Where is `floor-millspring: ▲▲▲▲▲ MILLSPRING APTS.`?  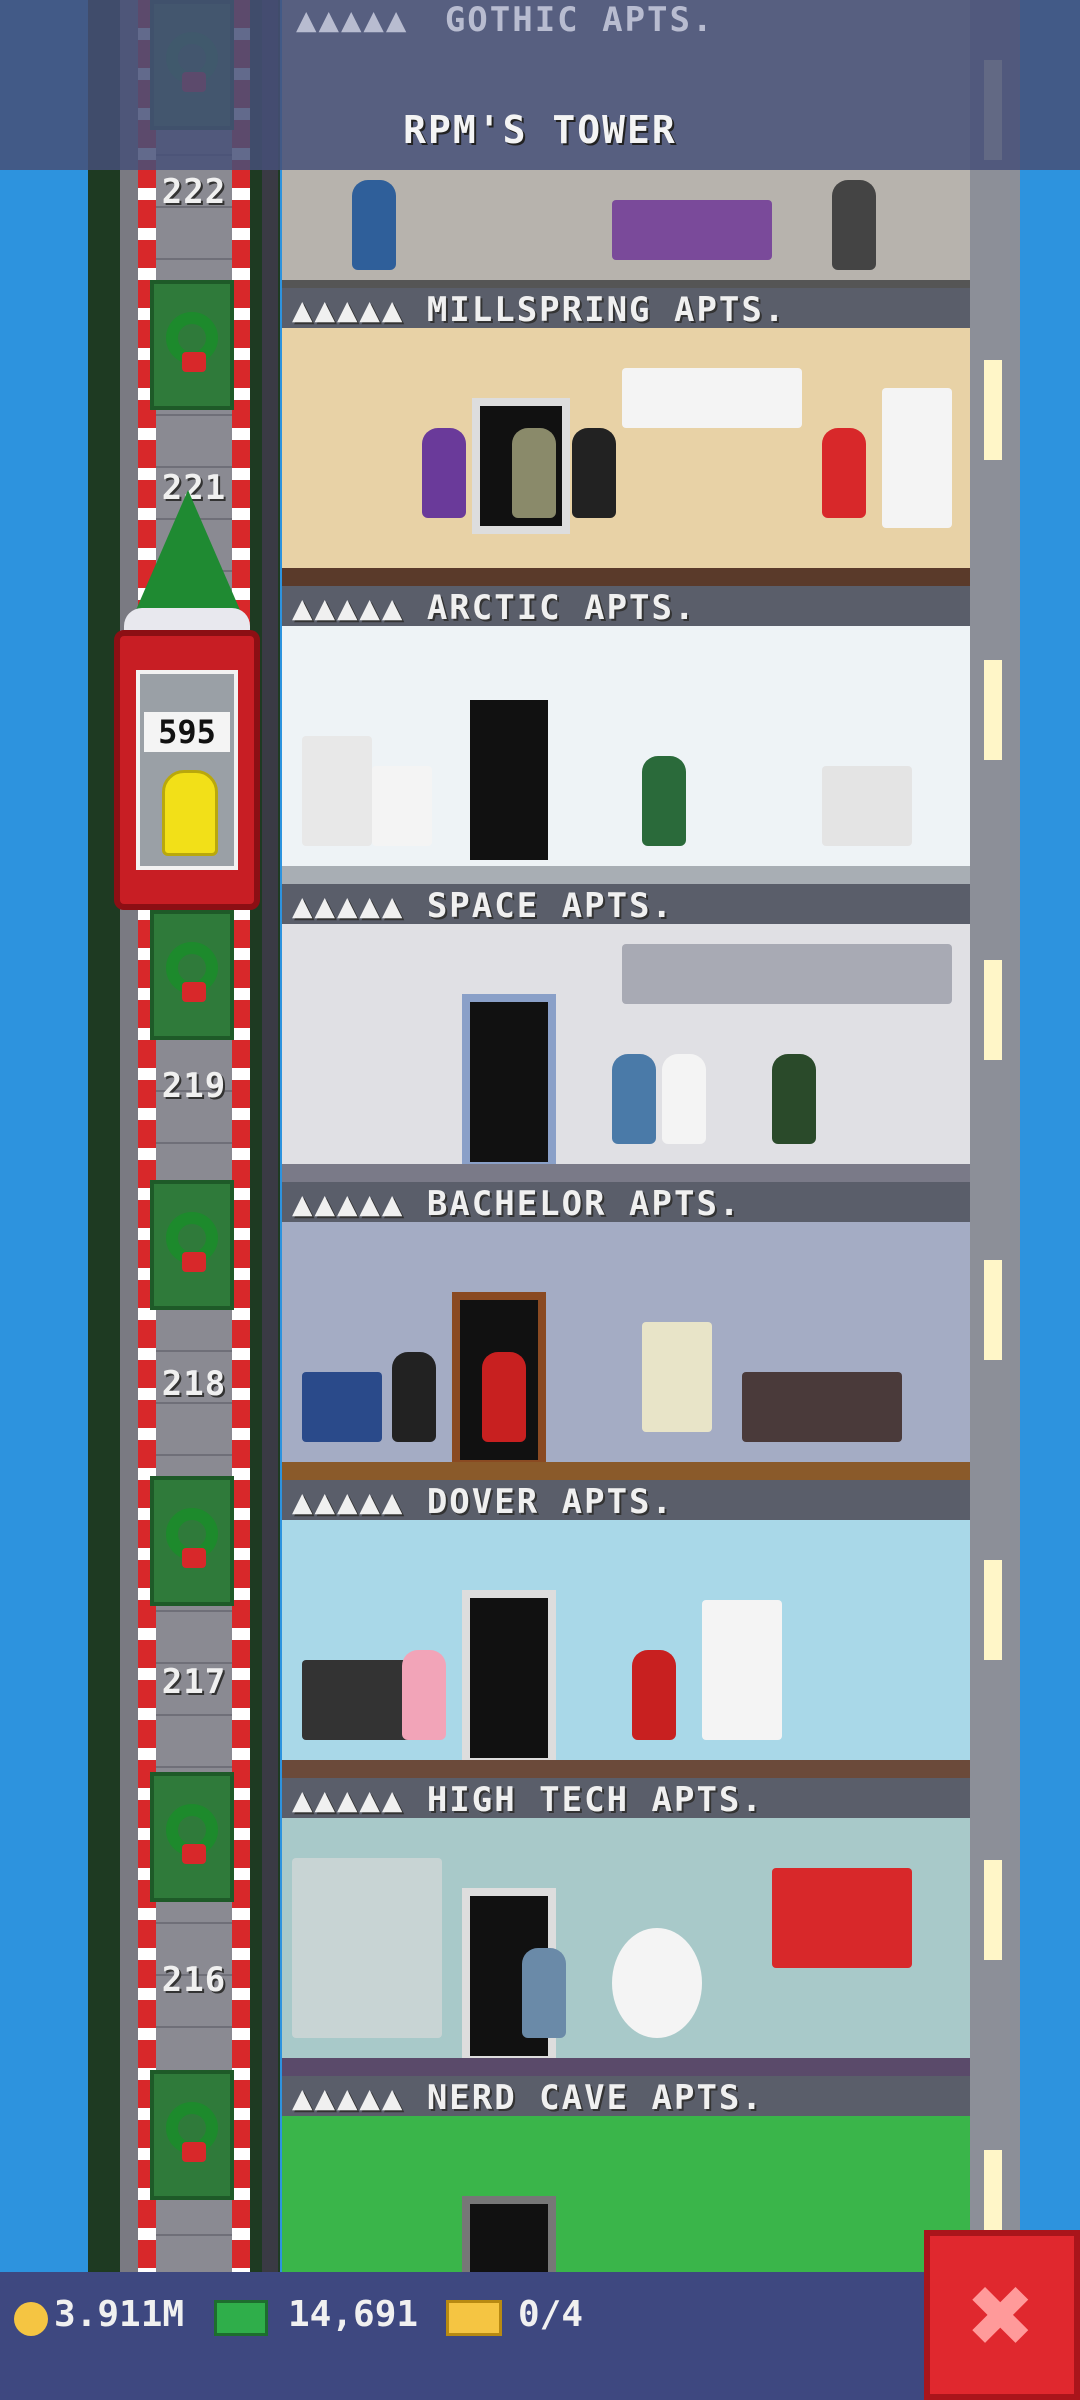
floor-millspring: ▲▲▲▲▲ MILLSPRING APTS. is located at coordinates (626, 438).